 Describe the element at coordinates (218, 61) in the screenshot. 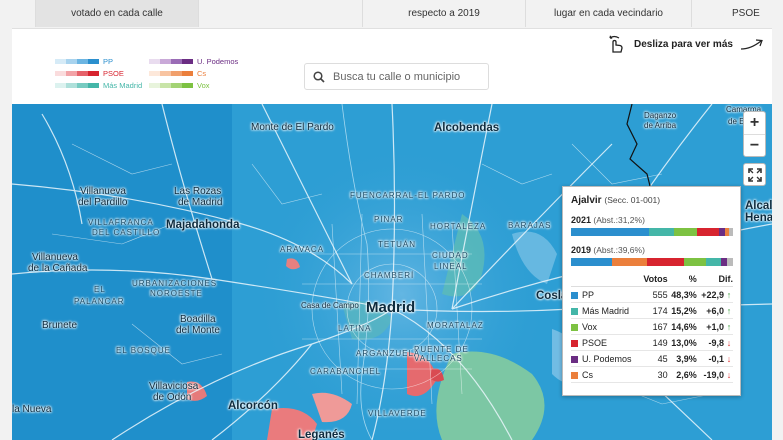

I see `legend-label: U. Podemos` at that location.